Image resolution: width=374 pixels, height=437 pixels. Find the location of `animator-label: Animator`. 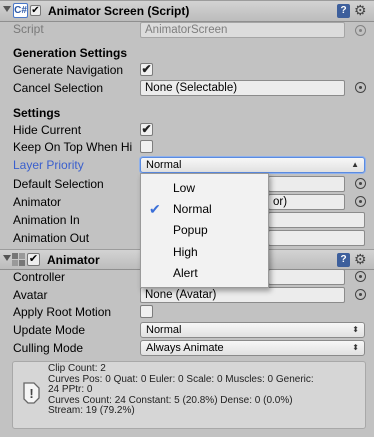

animator-label: Animator is located at coordinates (37, 202).